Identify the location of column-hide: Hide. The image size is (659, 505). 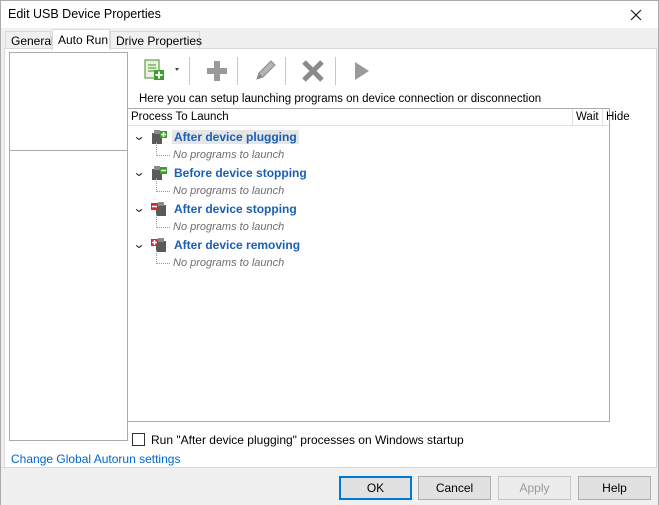
(618, 117).